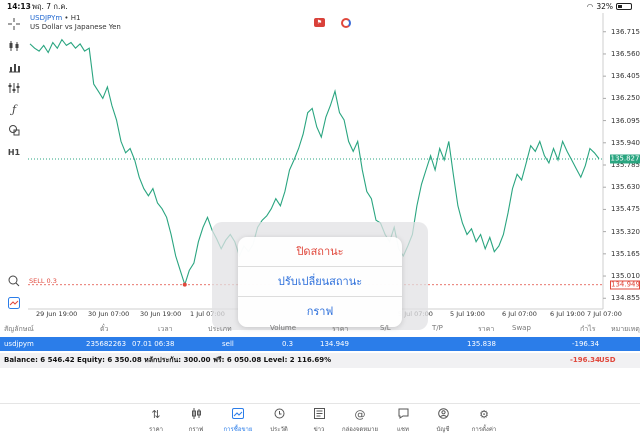 This screenshot has width=640, height=447. I want to click on header-current-price: ราคา, so click(486, 329).